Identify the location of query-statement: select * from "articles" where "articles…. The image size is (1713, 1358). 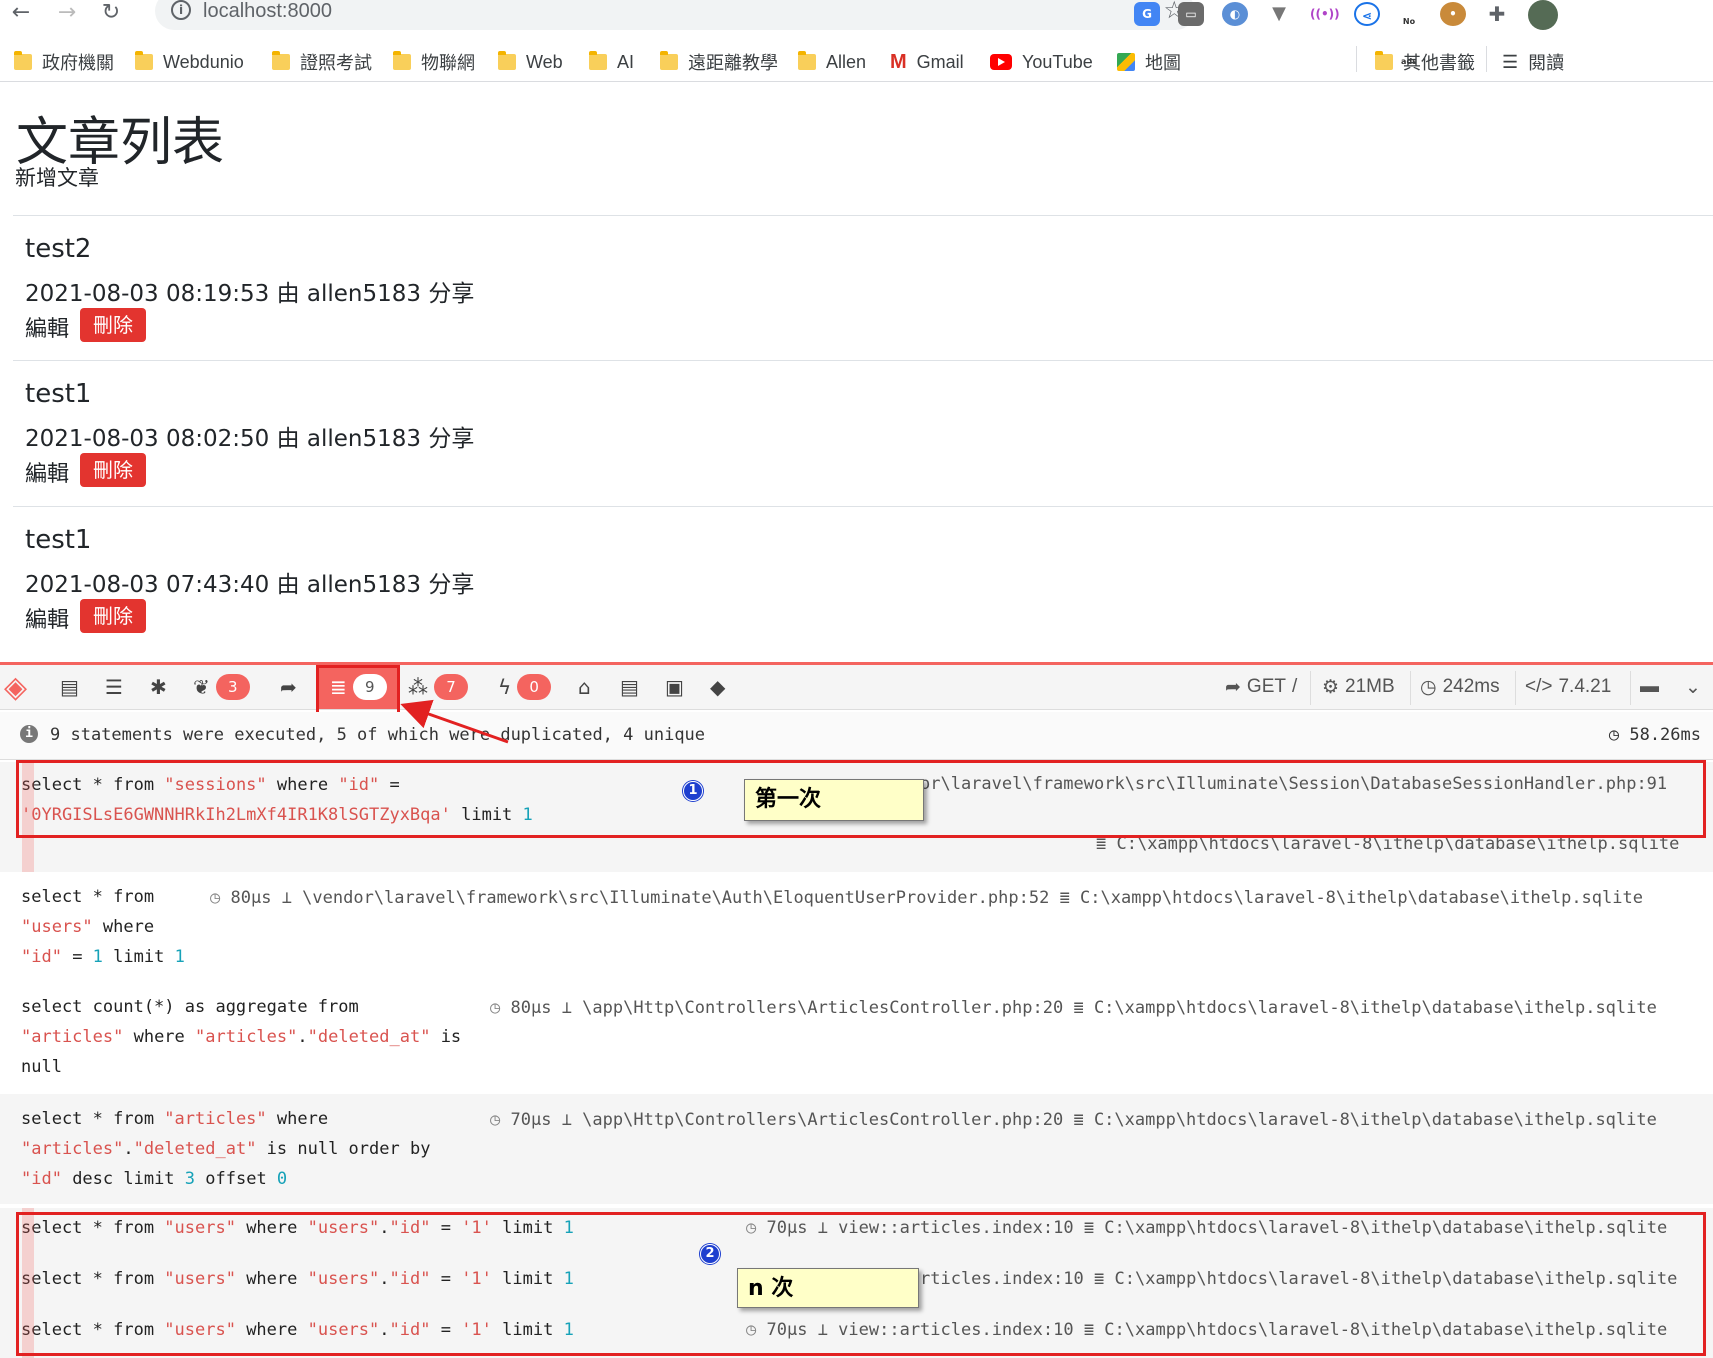
(856, 1149).